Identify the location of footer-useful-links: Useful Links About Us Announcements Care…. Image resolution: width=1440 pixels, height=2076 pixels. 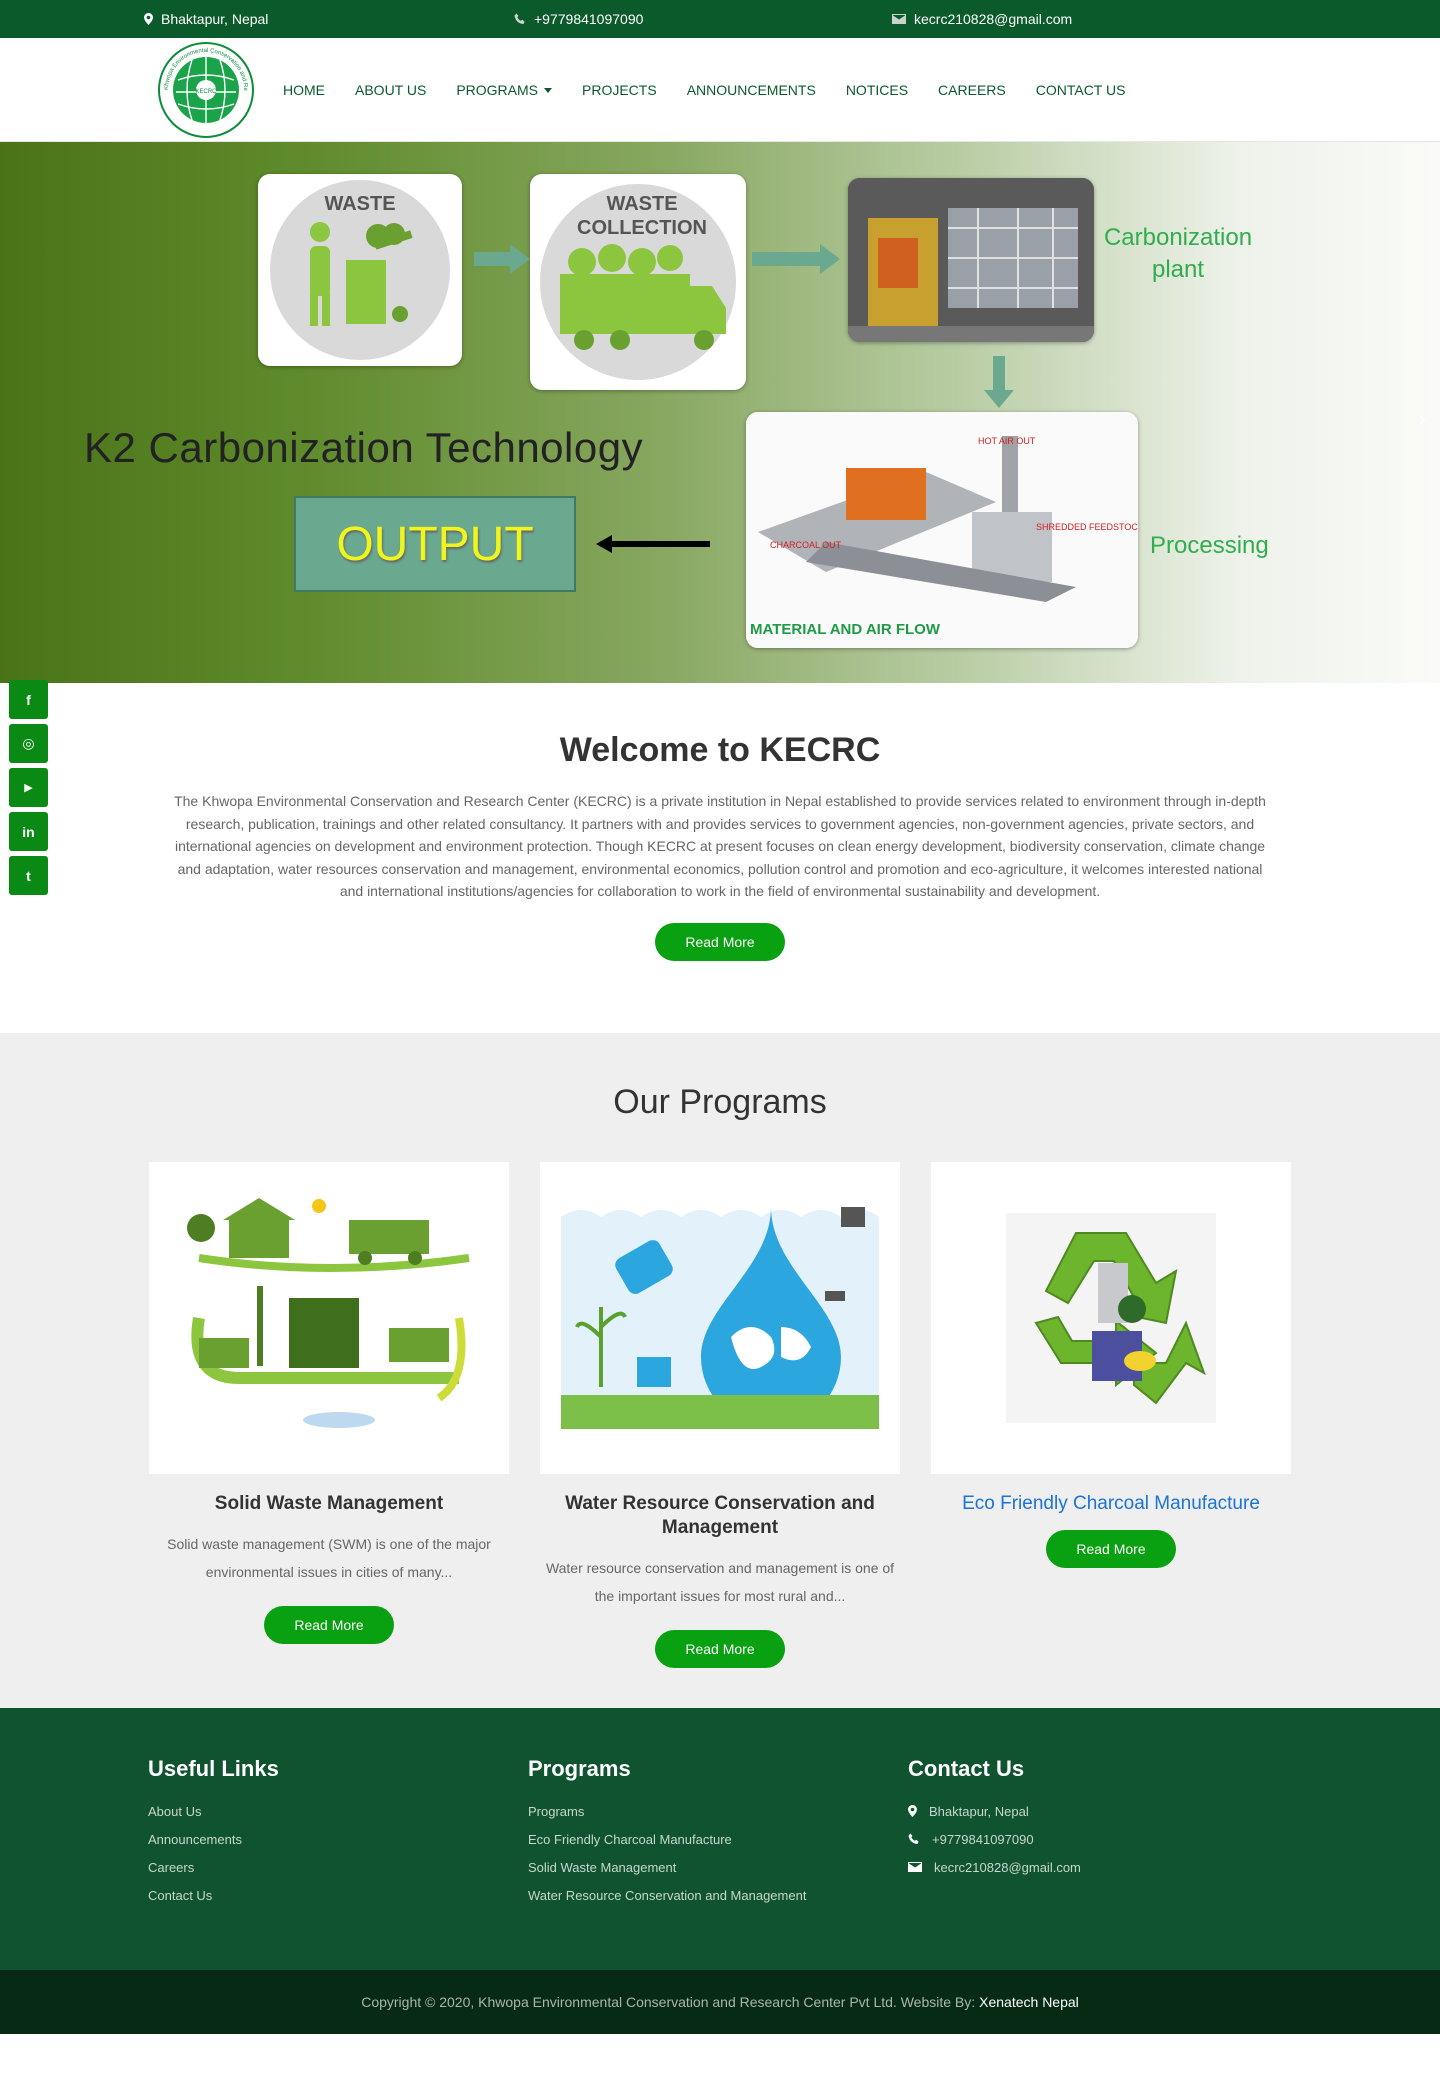
(338, 1836).